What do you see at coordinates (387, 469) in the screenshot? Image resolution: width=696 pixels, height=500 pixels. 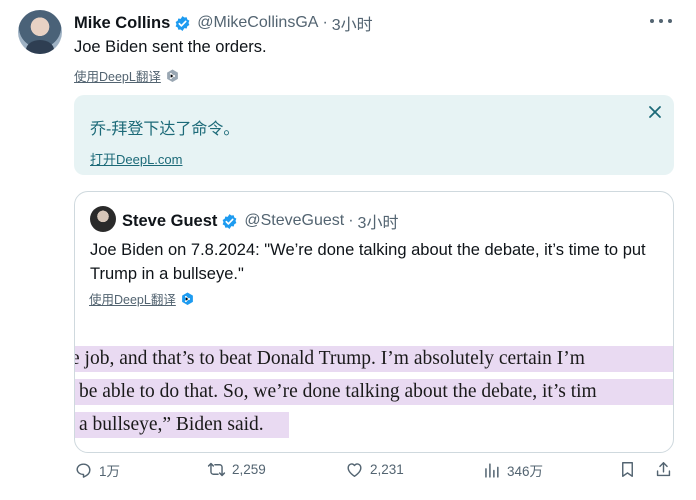 I see `like-count: 2,231` at bounding box center [387, 469].